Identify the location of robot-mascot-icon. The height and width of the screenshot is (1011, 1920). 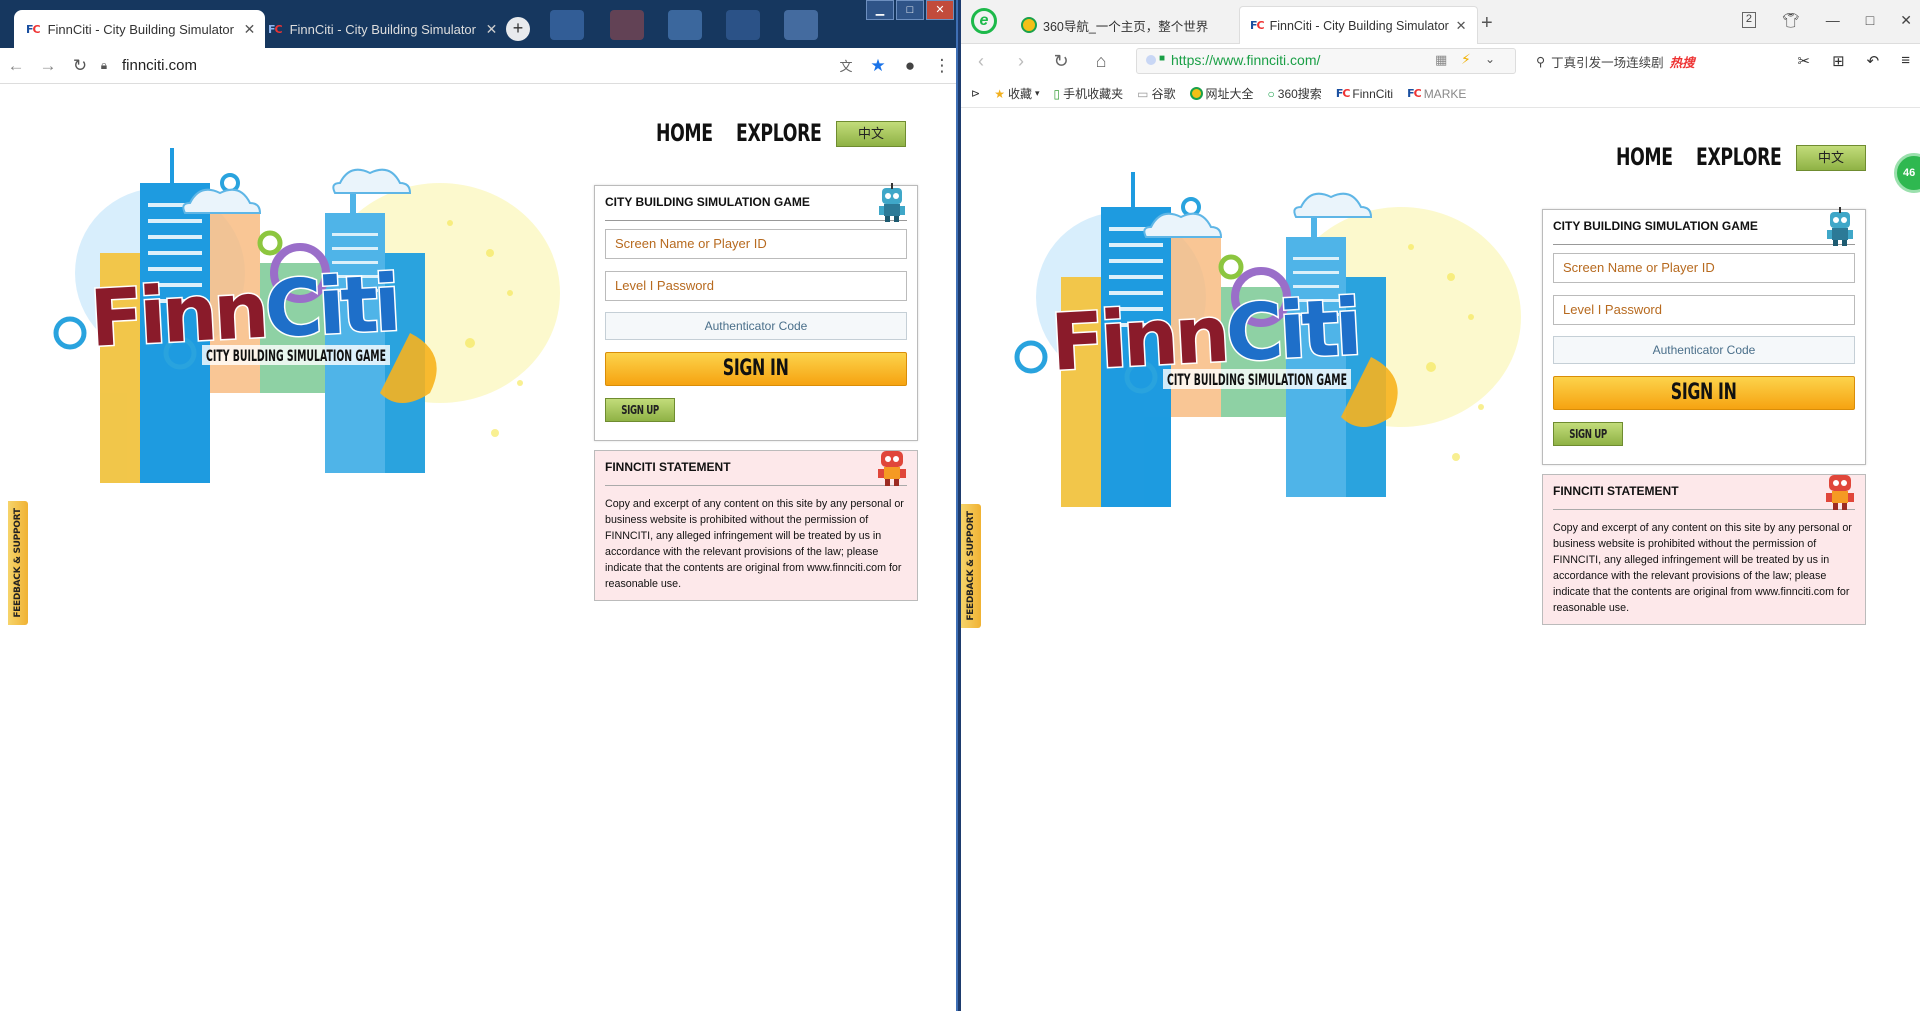
(892, 202).